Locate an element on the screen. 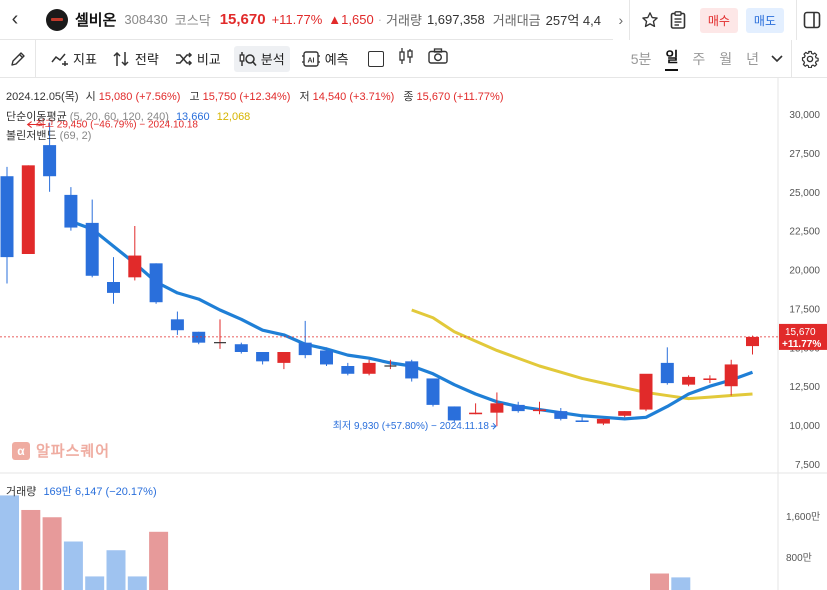  chevron-left-icon: ‹ is located at coordinates (15, 19).